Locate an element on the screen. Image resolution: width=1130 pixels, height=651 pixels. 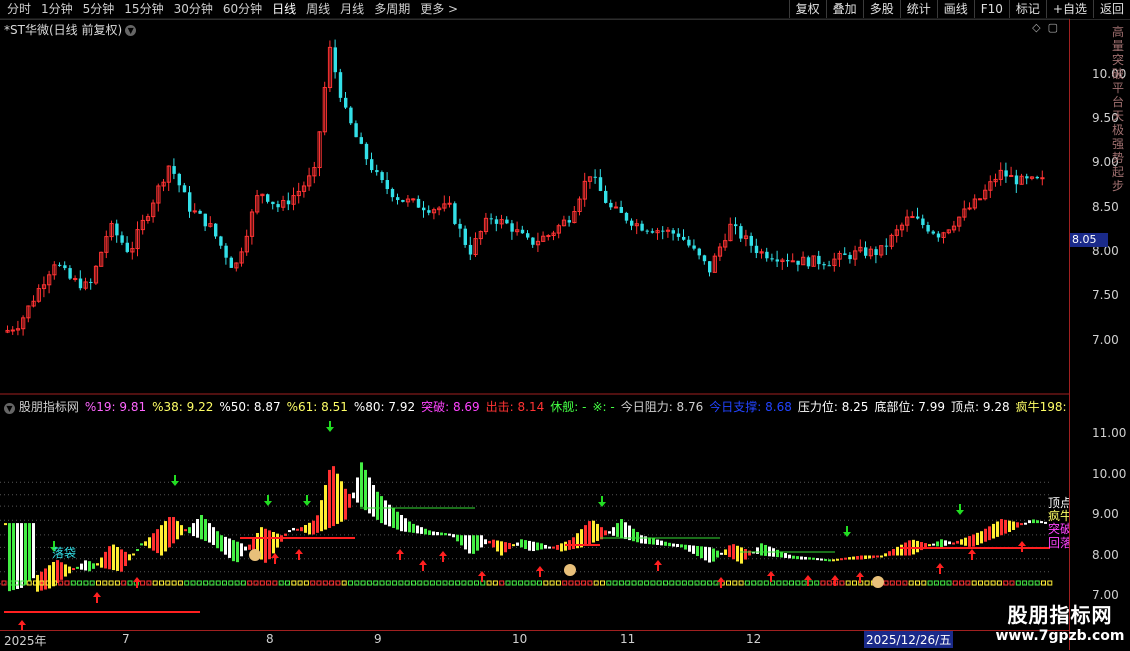
price-tick-label: 9.00 is located at coordinates (1105, 162).